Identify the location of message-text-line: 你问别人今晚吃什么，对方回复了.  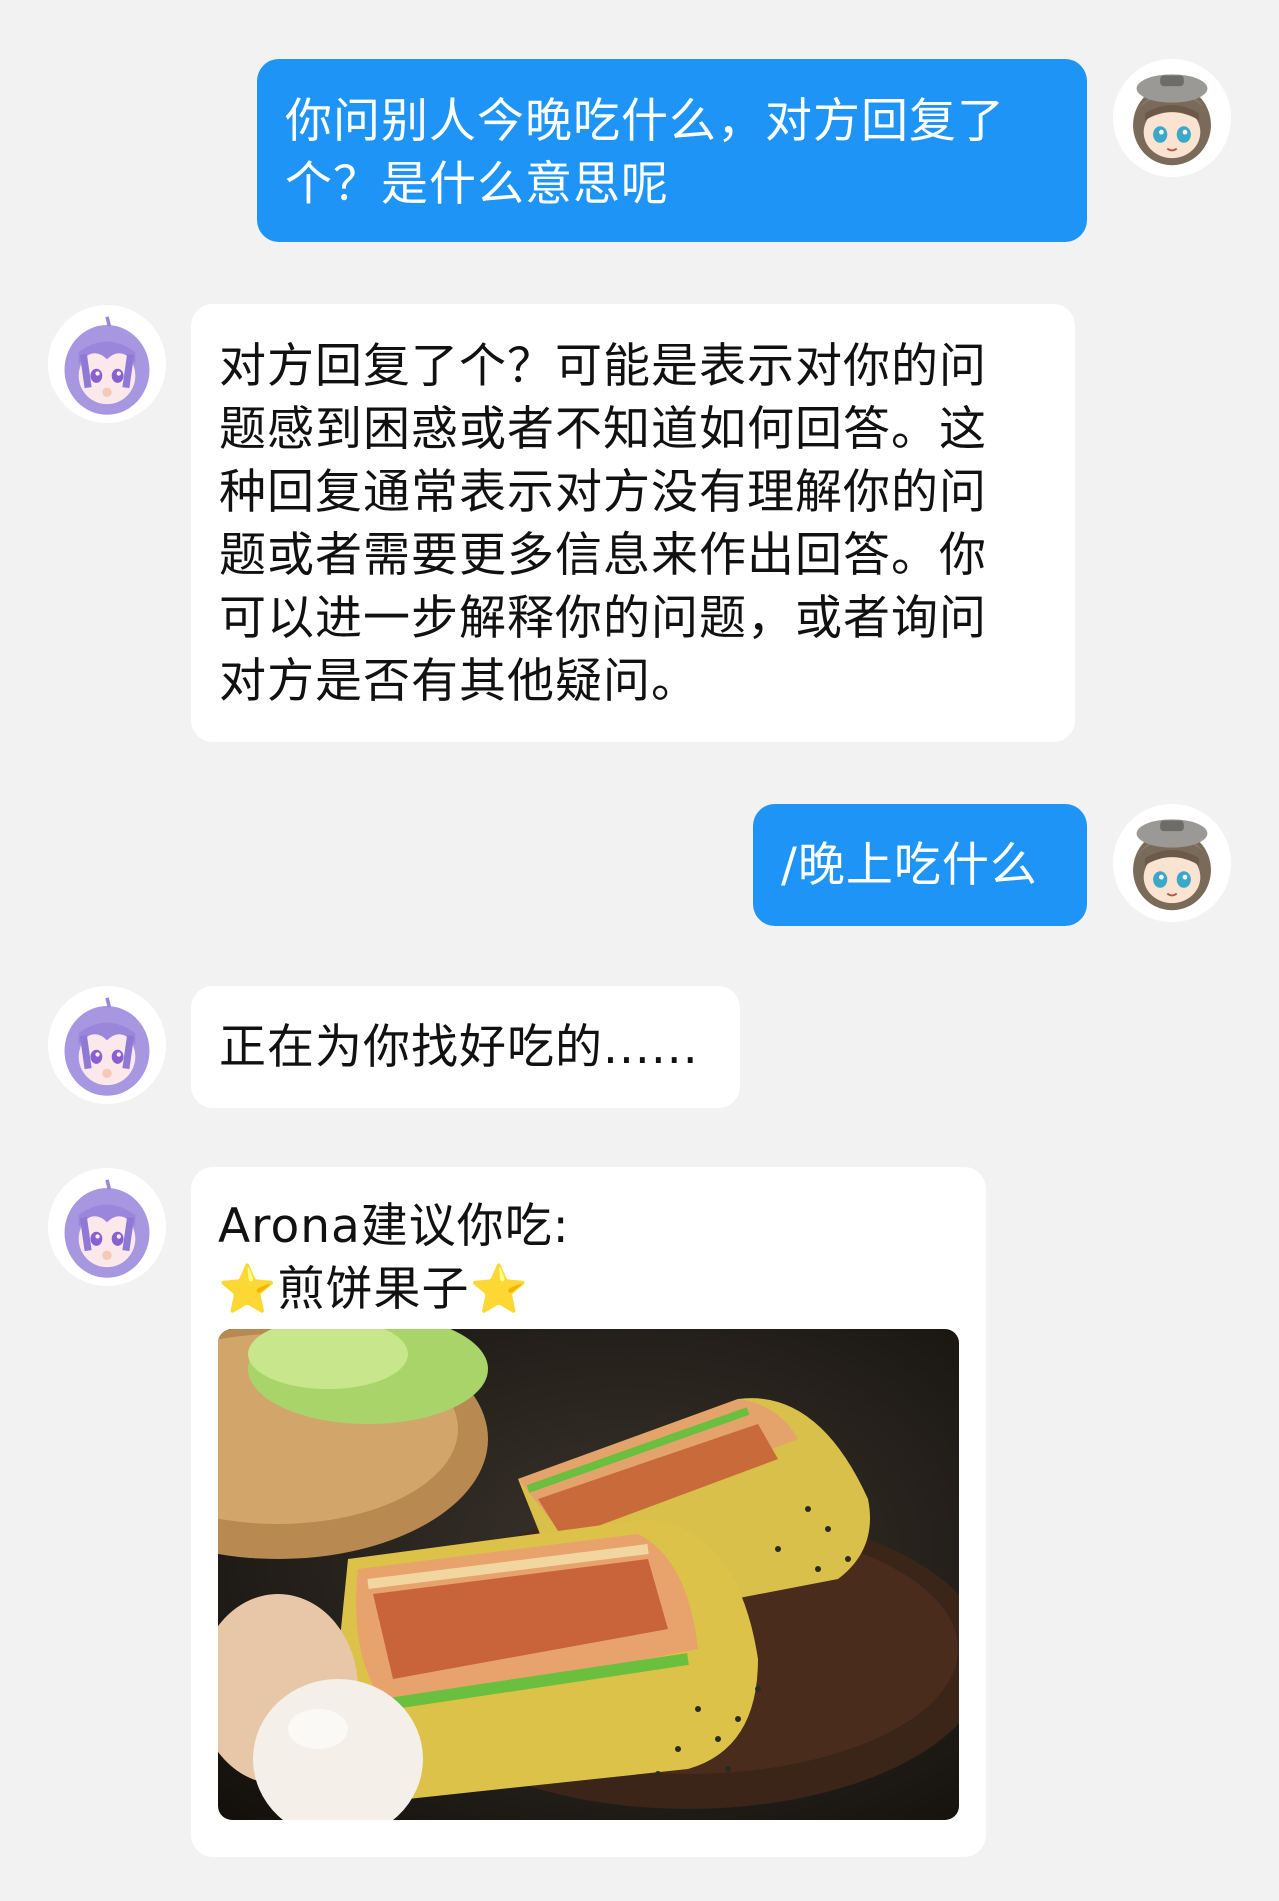
(645, 121).